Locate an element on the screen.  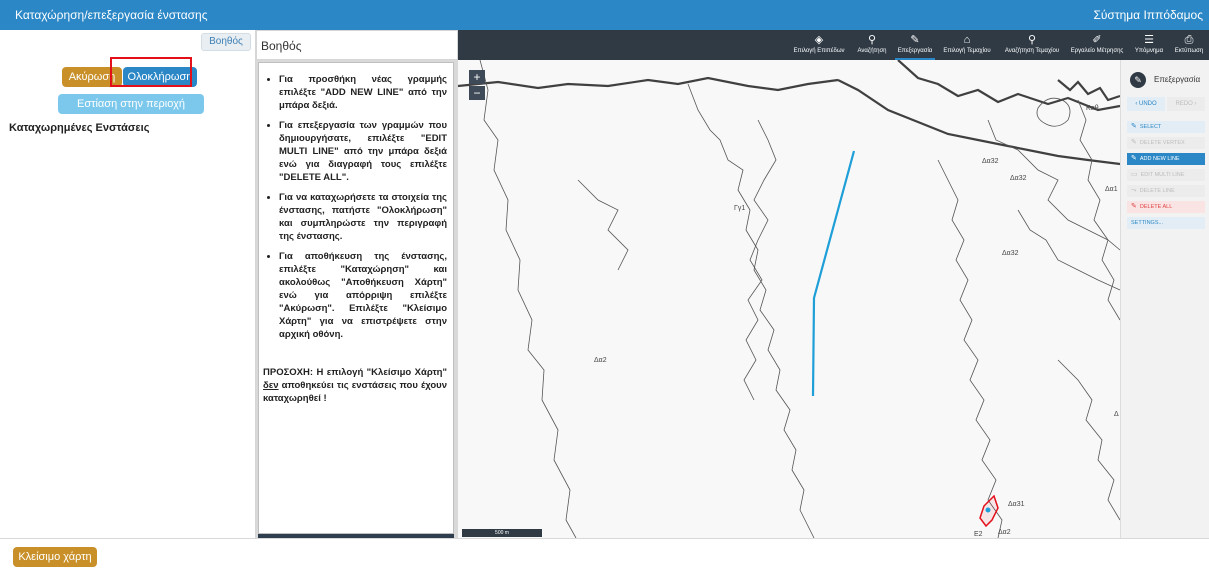
select-icon: ✎ is located at coordinates (1134, 126).